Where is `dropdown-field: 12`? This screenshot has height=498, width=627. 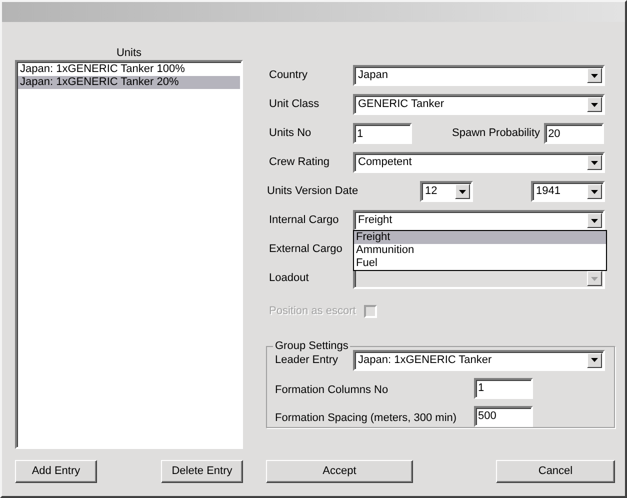
dropdown-field: 12 is located at coordinates (446, 191).